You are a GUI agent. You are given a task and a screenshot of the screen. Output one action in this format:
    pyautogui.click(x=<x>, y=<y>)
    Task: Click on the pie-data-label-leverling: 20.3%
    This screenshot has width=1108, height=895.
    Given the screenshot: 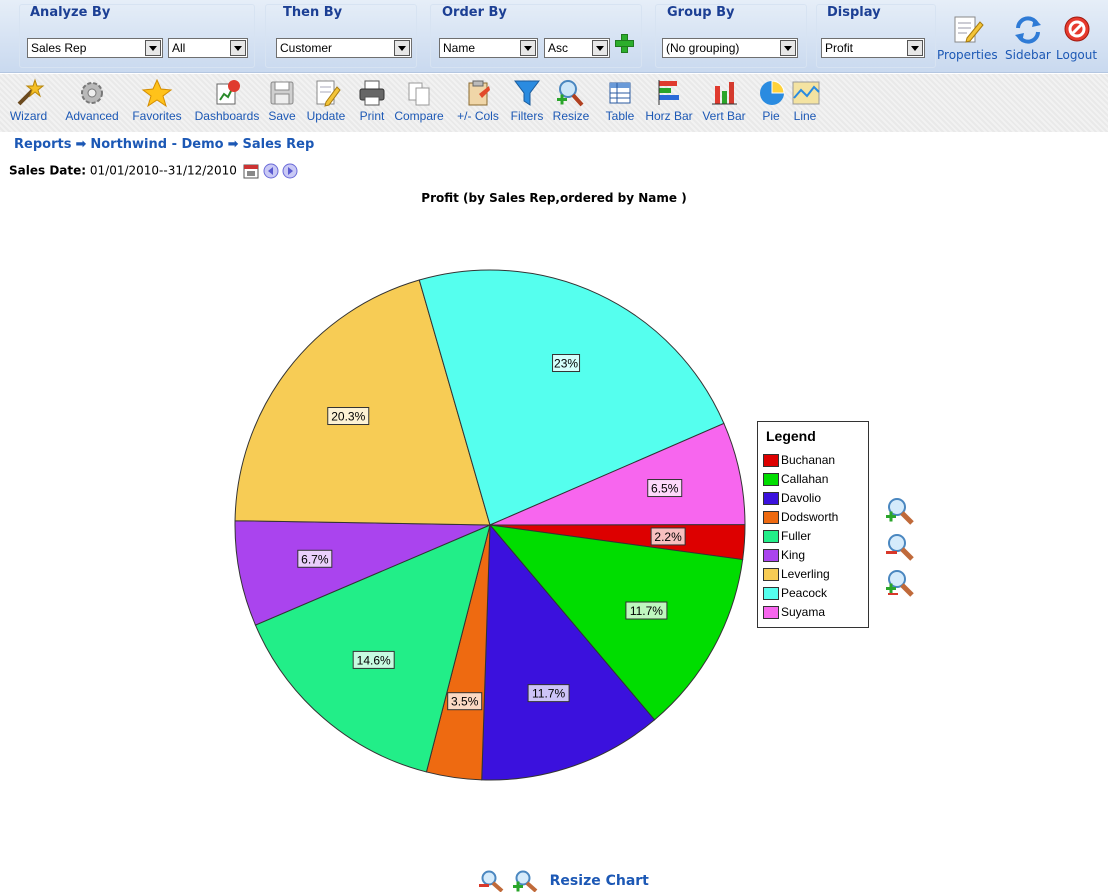 What is the action you would take?
    pyautogui.click(x=348, y=416)
    